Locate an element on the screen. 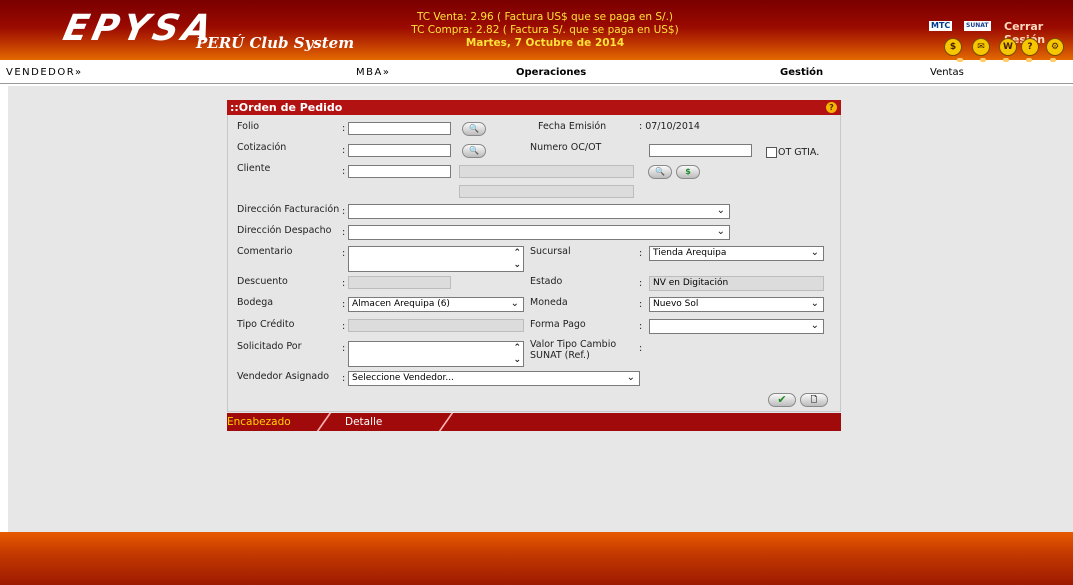 The width and height of the screenshot is (1073, 585). nav-ventas: Ventas is located at coordinates (947, 72).